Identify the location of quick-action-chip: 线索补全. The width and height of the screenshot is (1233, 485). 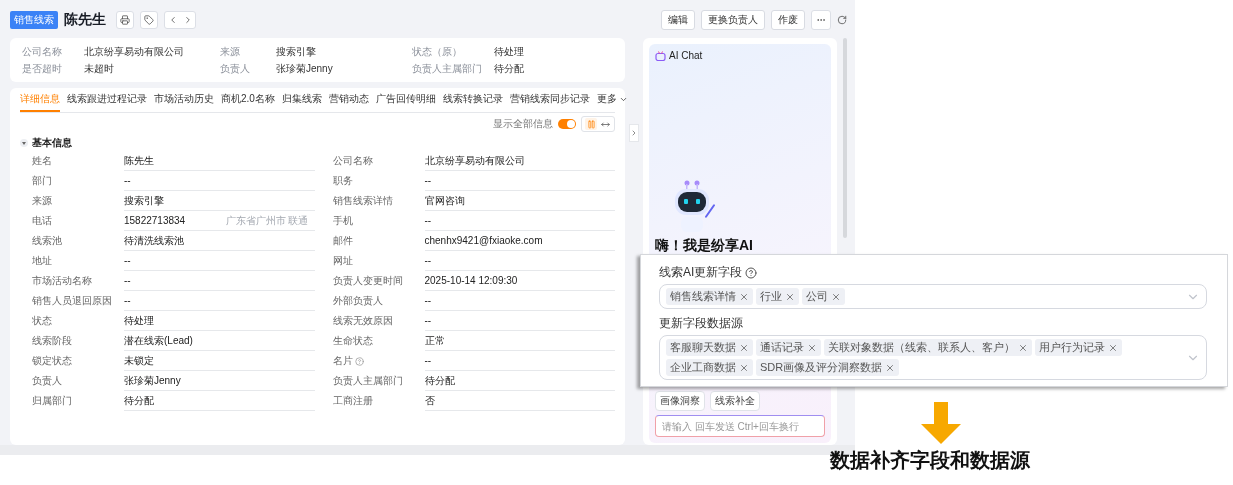
(735, 401).